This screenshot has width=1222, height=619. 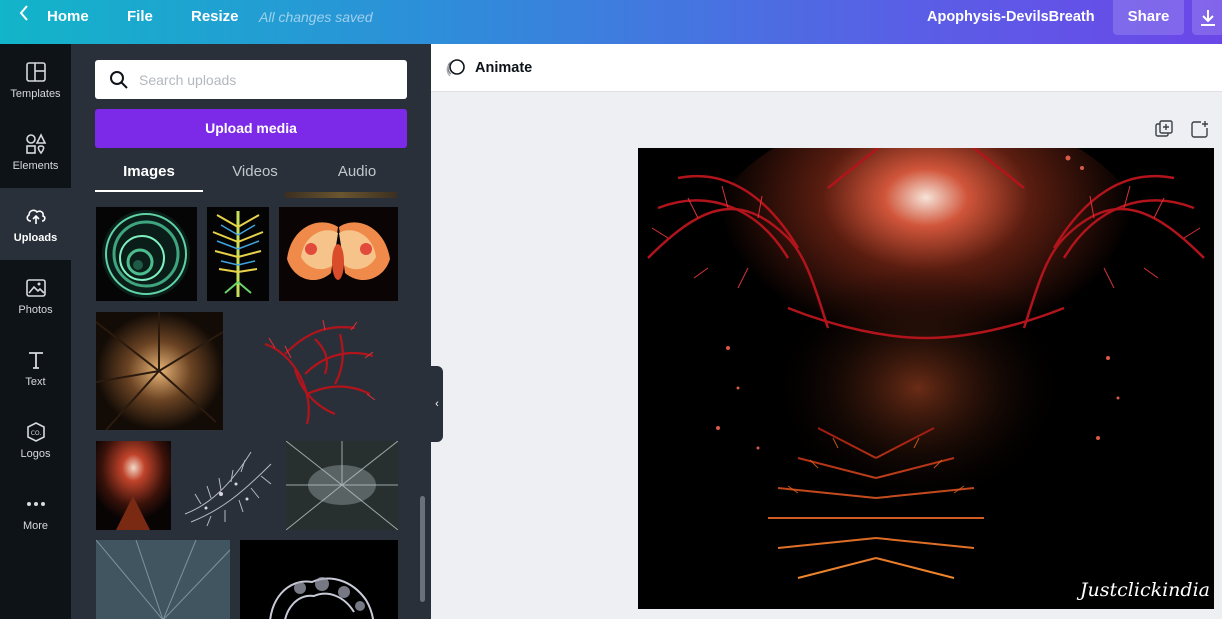 I want to click on media-tabs: Images Videos Audio, so click(x=251, y=173).